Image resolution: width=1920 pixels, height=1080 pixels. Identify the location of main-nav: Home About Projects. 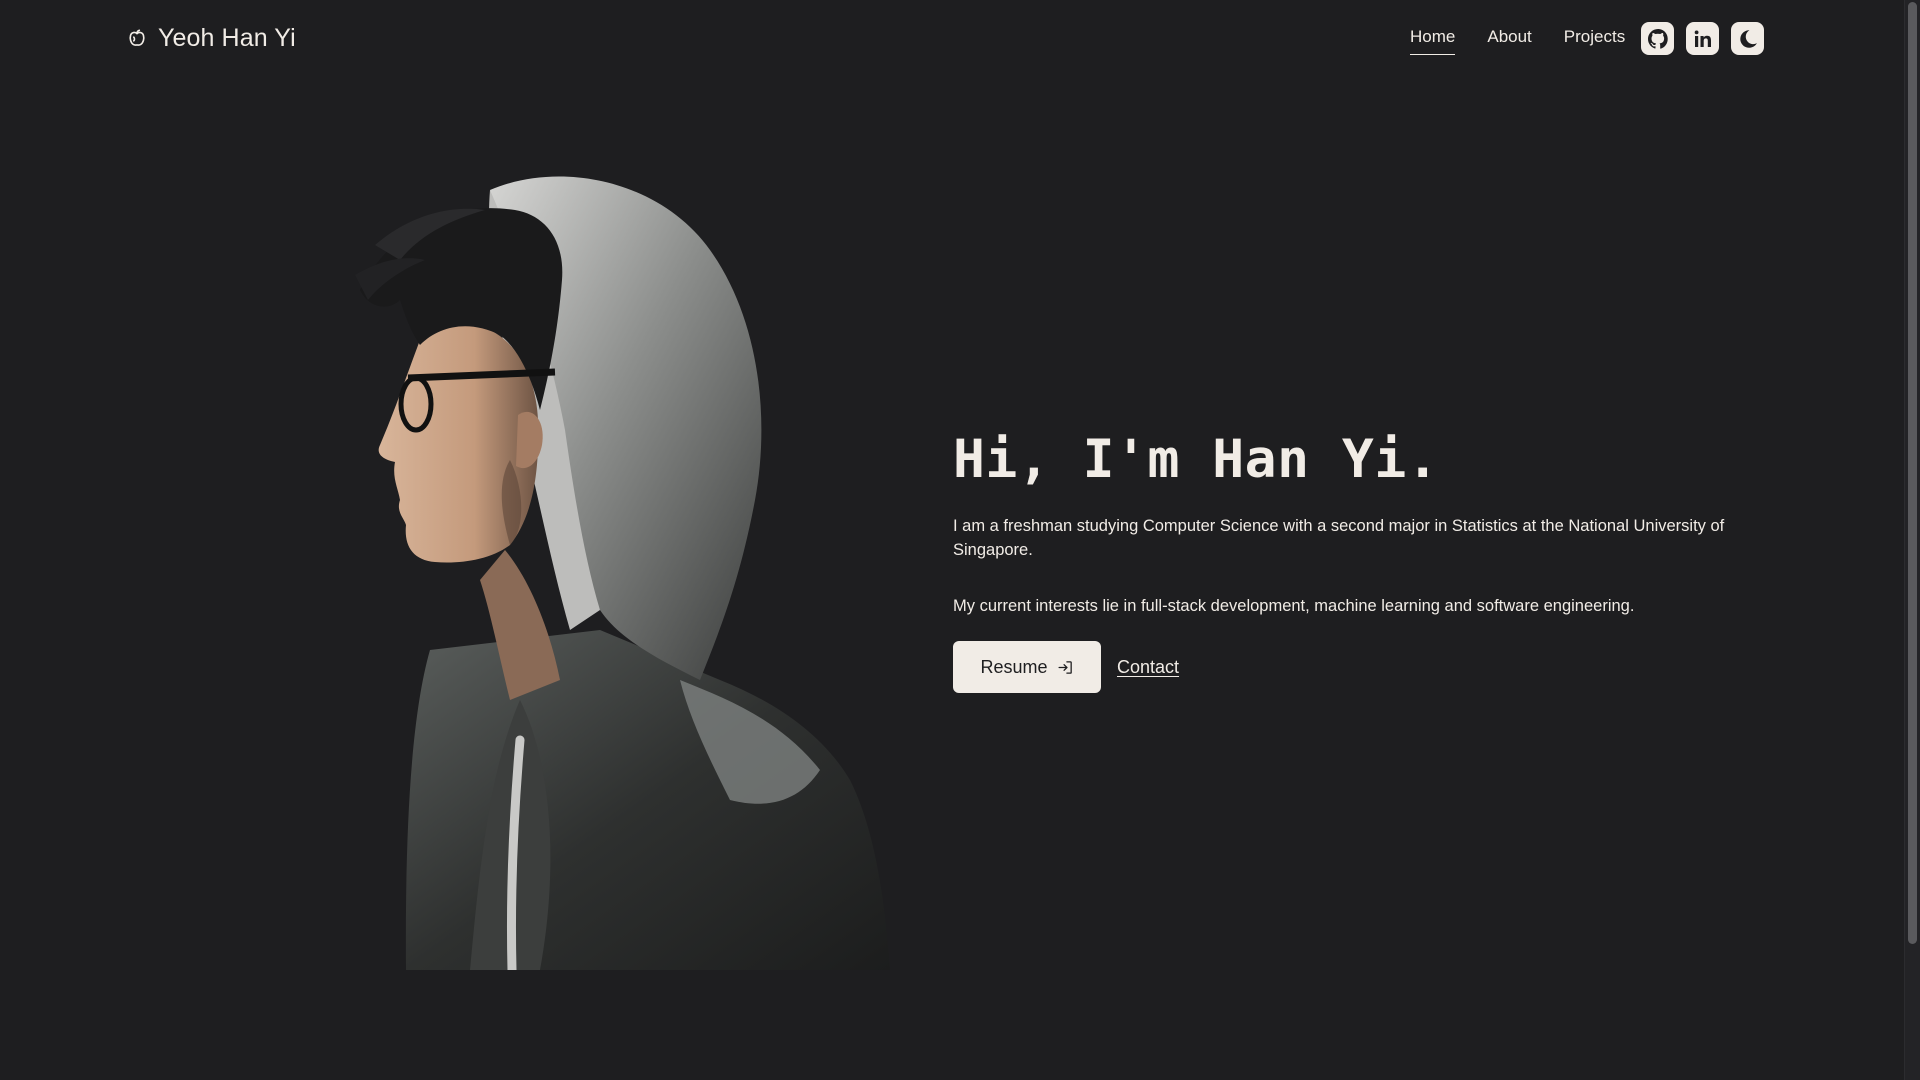
(1587, 38).